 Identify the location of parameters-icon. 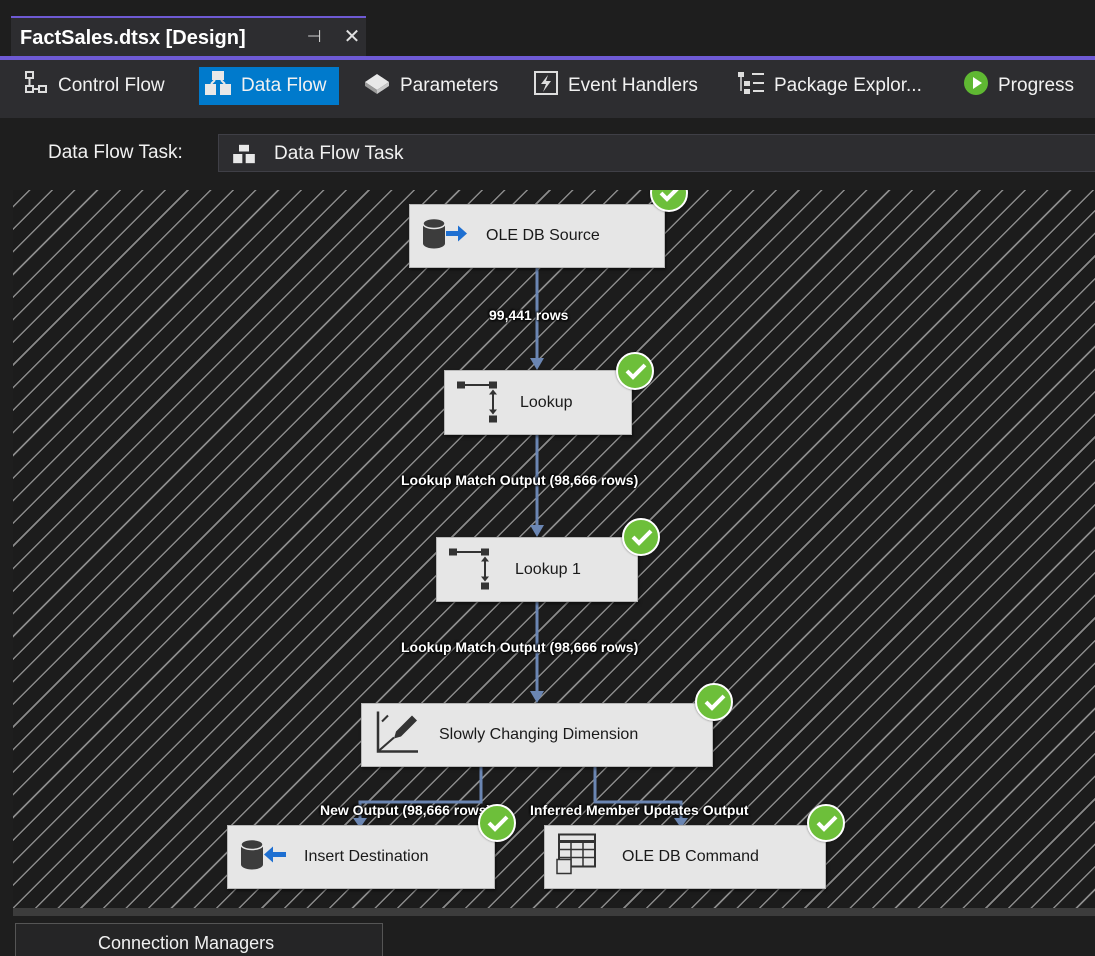
(377, 86).